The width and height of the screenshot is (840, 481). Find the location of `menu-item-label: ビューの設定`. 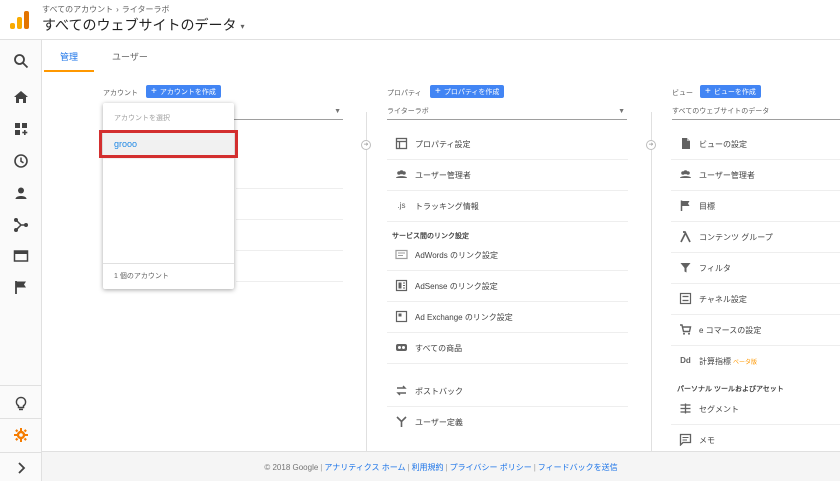

menu-item-label: ビューの設定 is located at coordinates (723, 144).